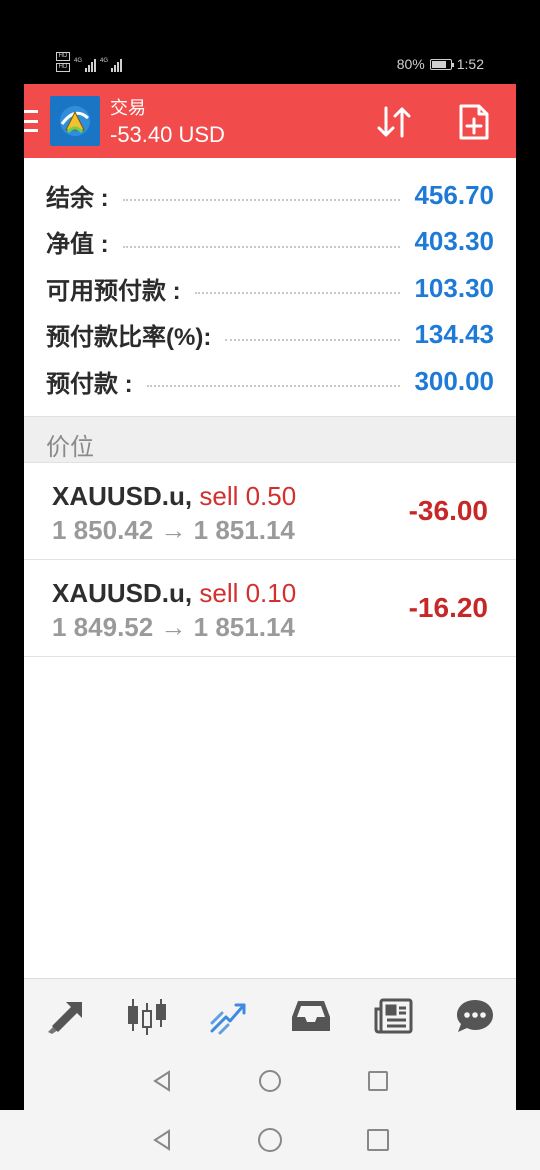 This screenshot has height=1170, width=540. Describe the element at coordinates (75, 121) in the screenshot. I see `app-logo` at that location.